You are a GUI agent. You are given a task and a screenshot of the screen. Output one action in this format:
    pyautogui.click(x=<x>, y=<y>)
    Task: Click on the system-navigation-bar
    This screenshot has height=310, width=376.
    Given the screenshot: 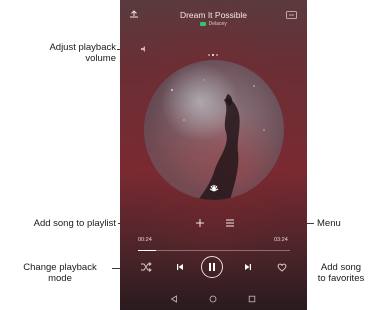 What is the action you would take?
    pyautogui.click(x=213, y=299)
    